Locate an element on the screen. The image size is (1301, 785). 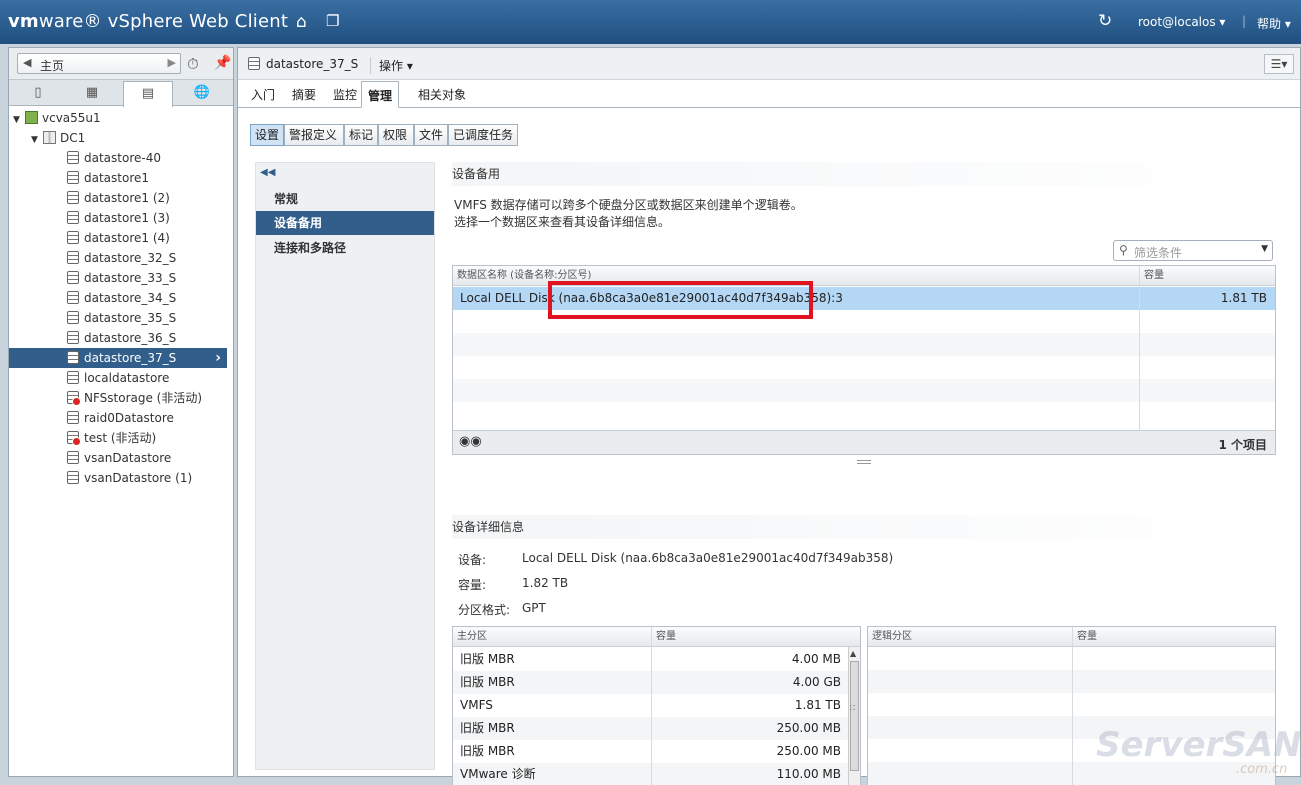
tree-node-datastore: datastore-40 is located at coordinates (114, 158).